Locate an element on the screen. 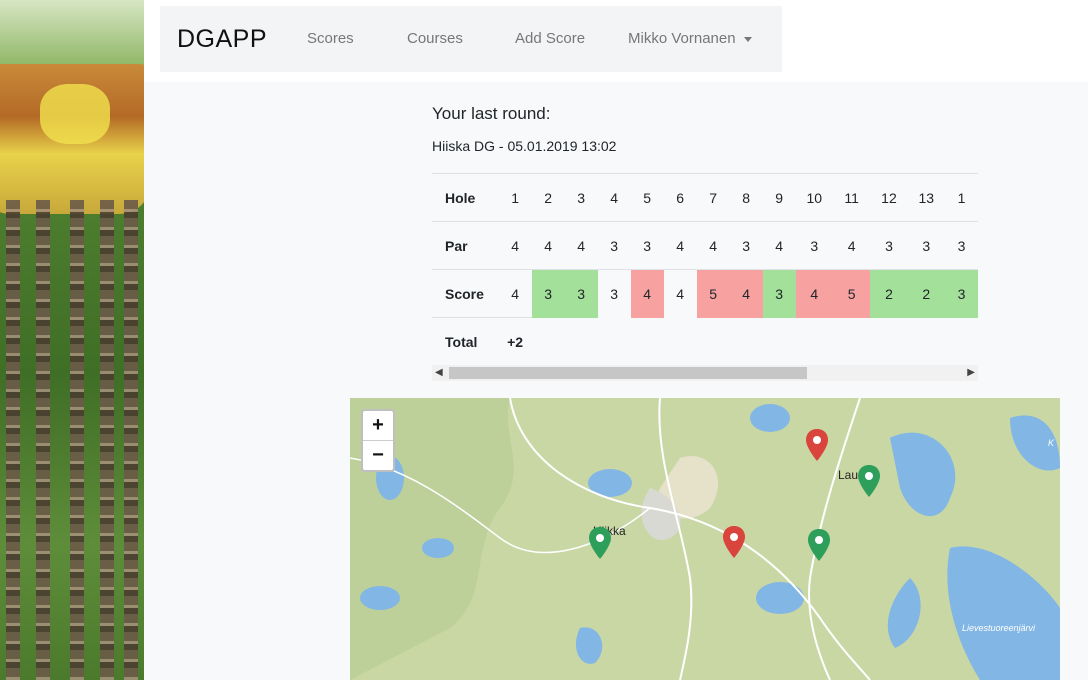 This screenshot has width=1088, height=680. nav-courses: Courses is located at coordinates (435, 38).